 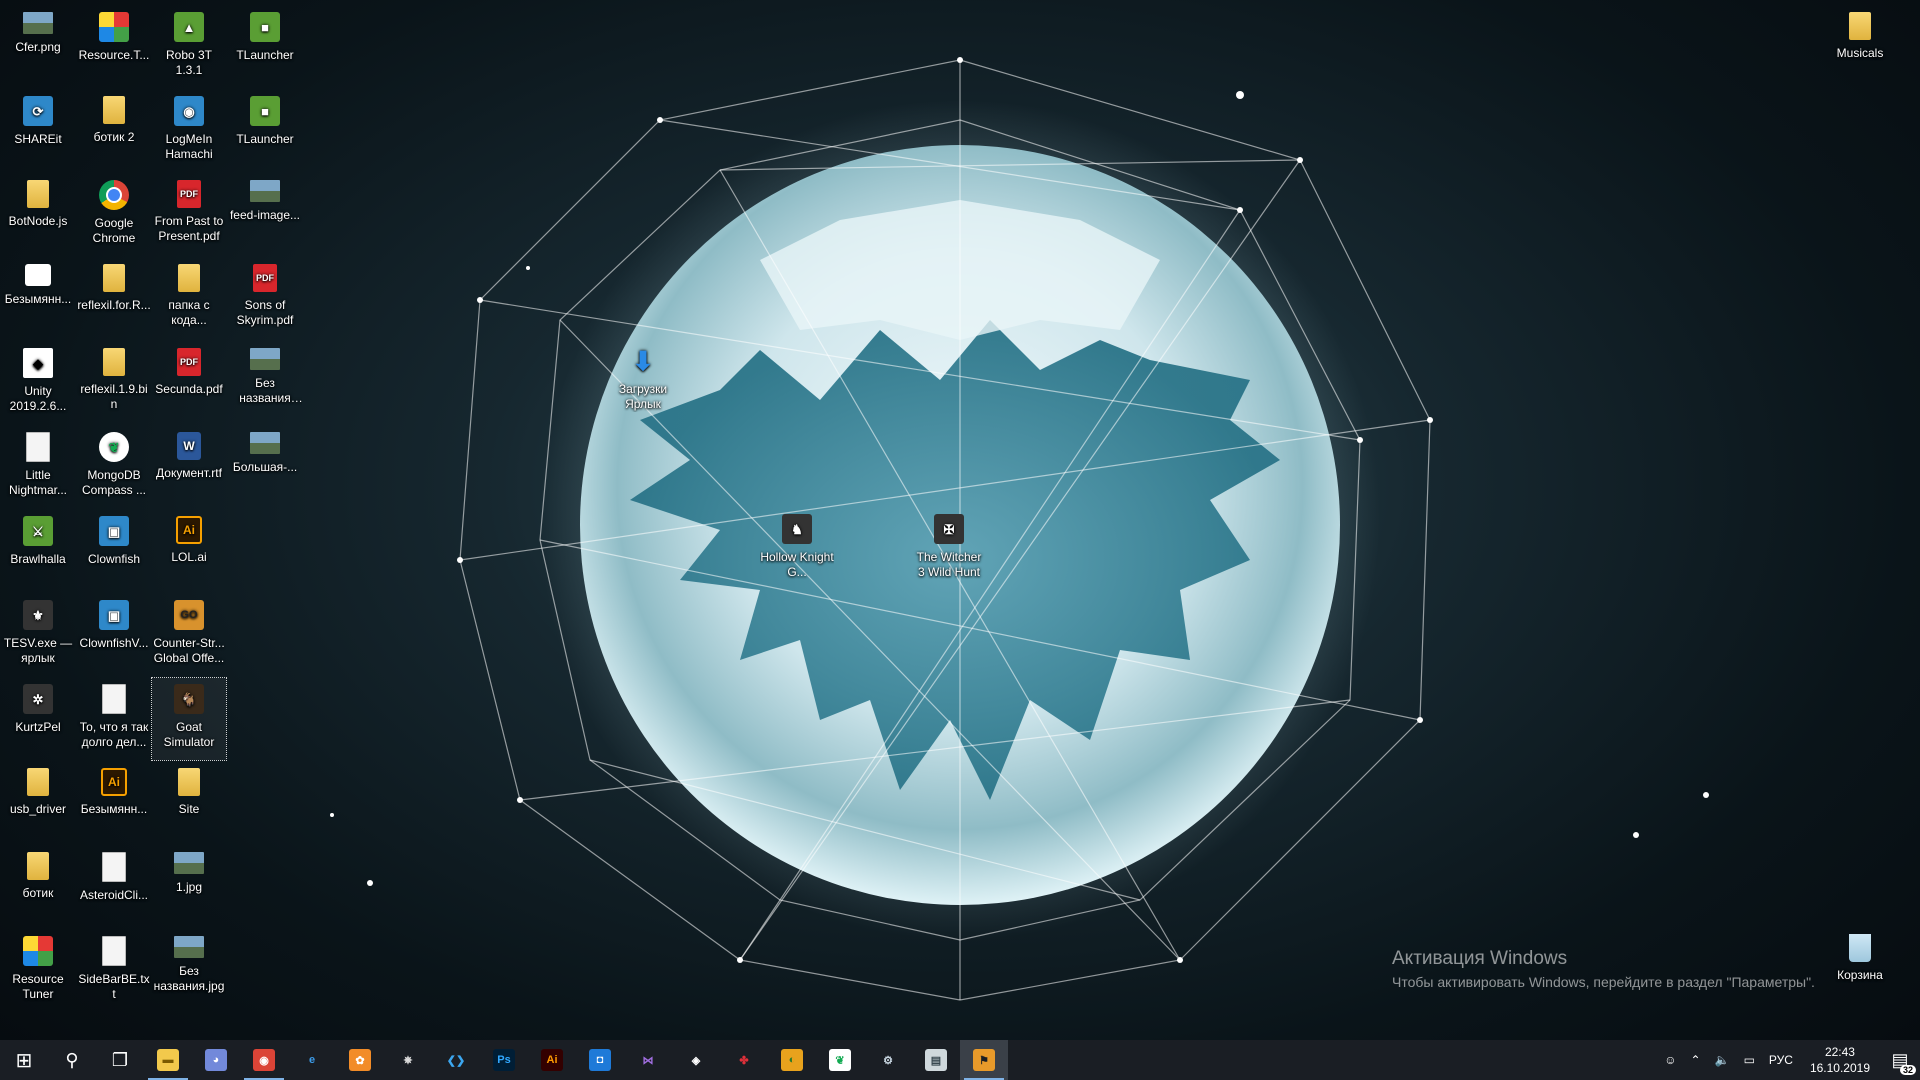 I want to click on taskbar-chrome: ◉, so click(x=264, y=1060).